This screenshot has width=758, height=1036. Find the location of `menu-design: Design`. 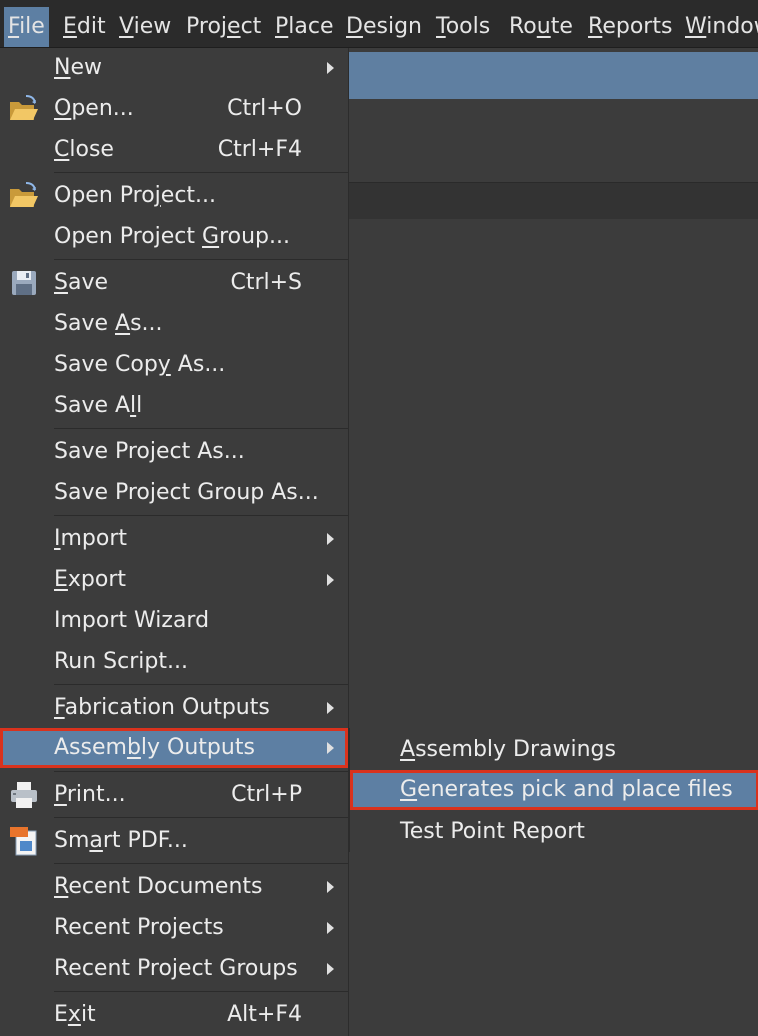

menu-design: Design is located at coordinates (384, 27).